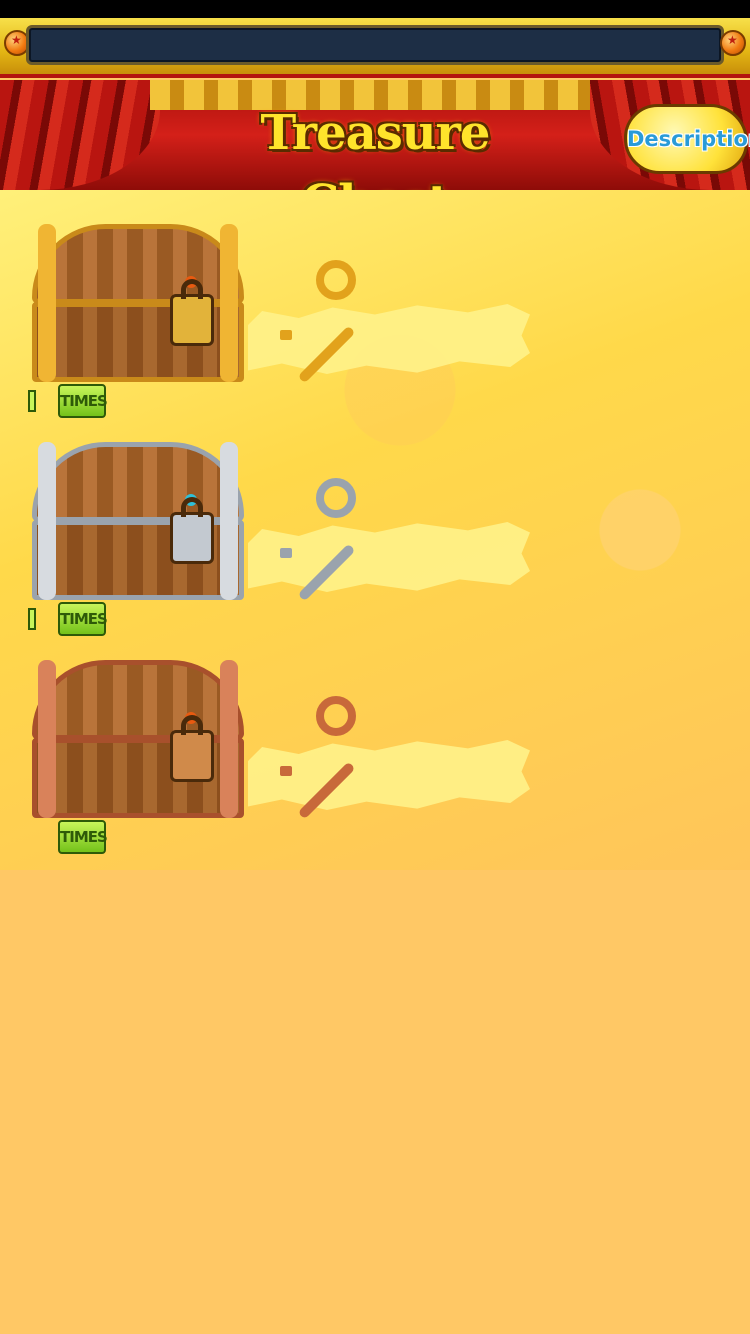 Image resolution: width=750 pixels, height=1334 pixels. I want to click on top-frame, so click(375, 48).